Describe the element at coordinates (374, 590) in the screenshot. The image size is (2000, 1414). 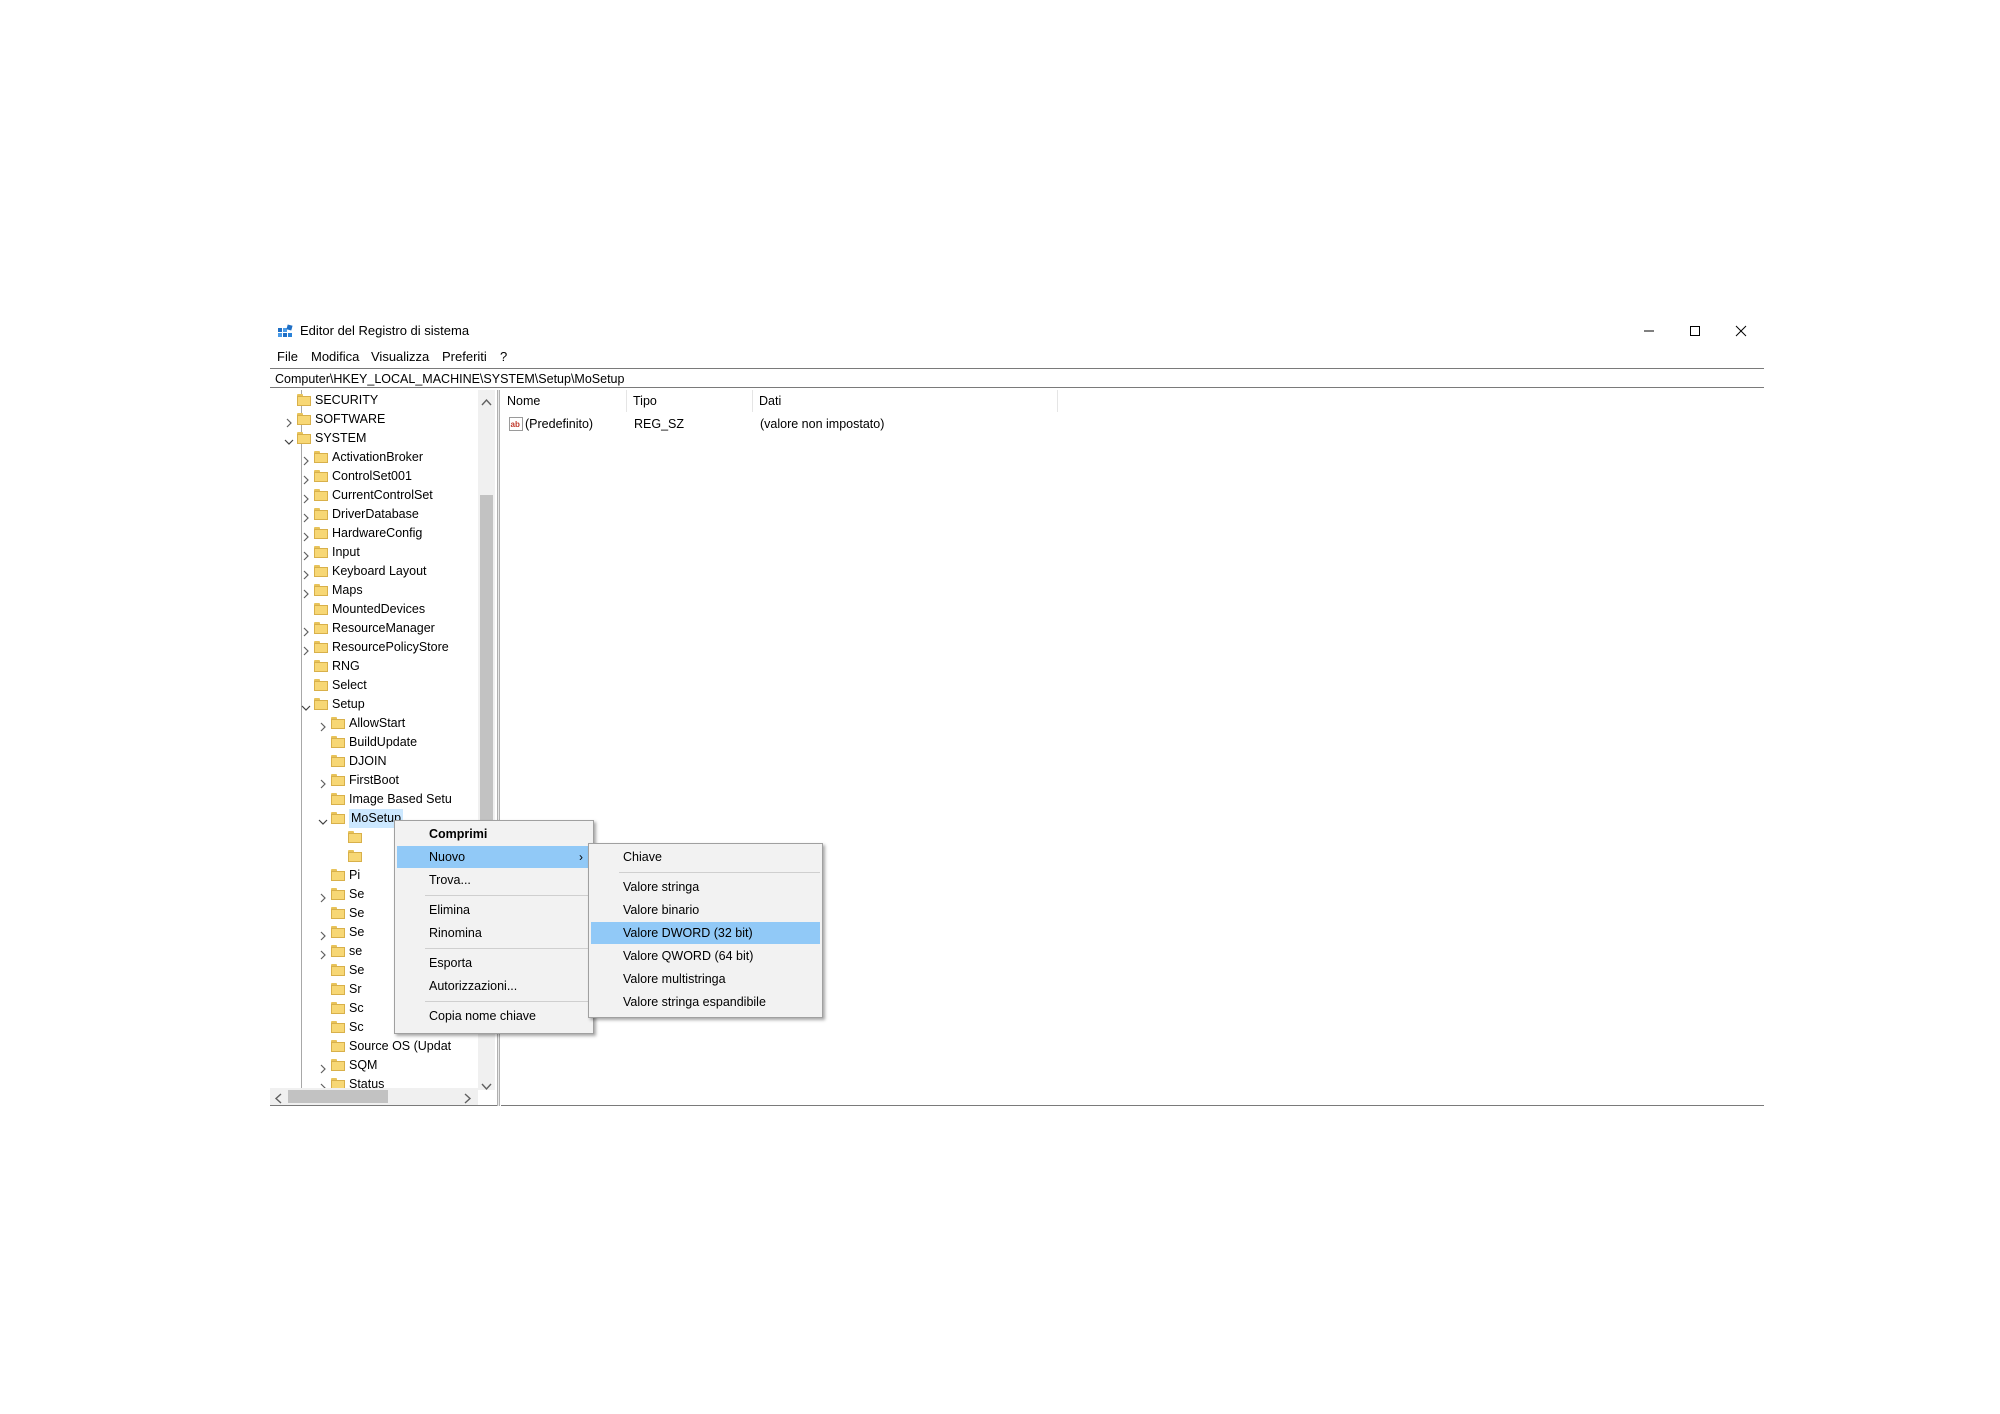
I see `tree-item: Maps` at that location.